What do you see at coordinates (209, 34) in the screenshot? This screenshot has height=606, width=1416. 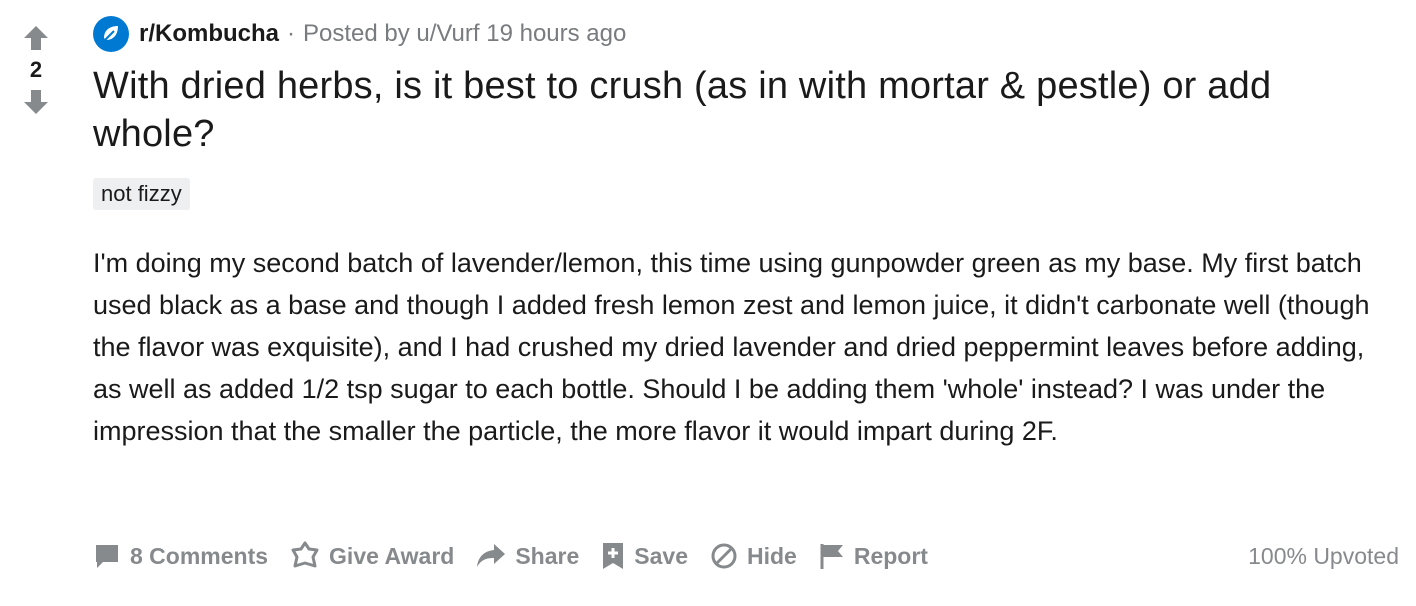 I see `subreddit-link: r/Kombucha` at bounding box center [209, 34].